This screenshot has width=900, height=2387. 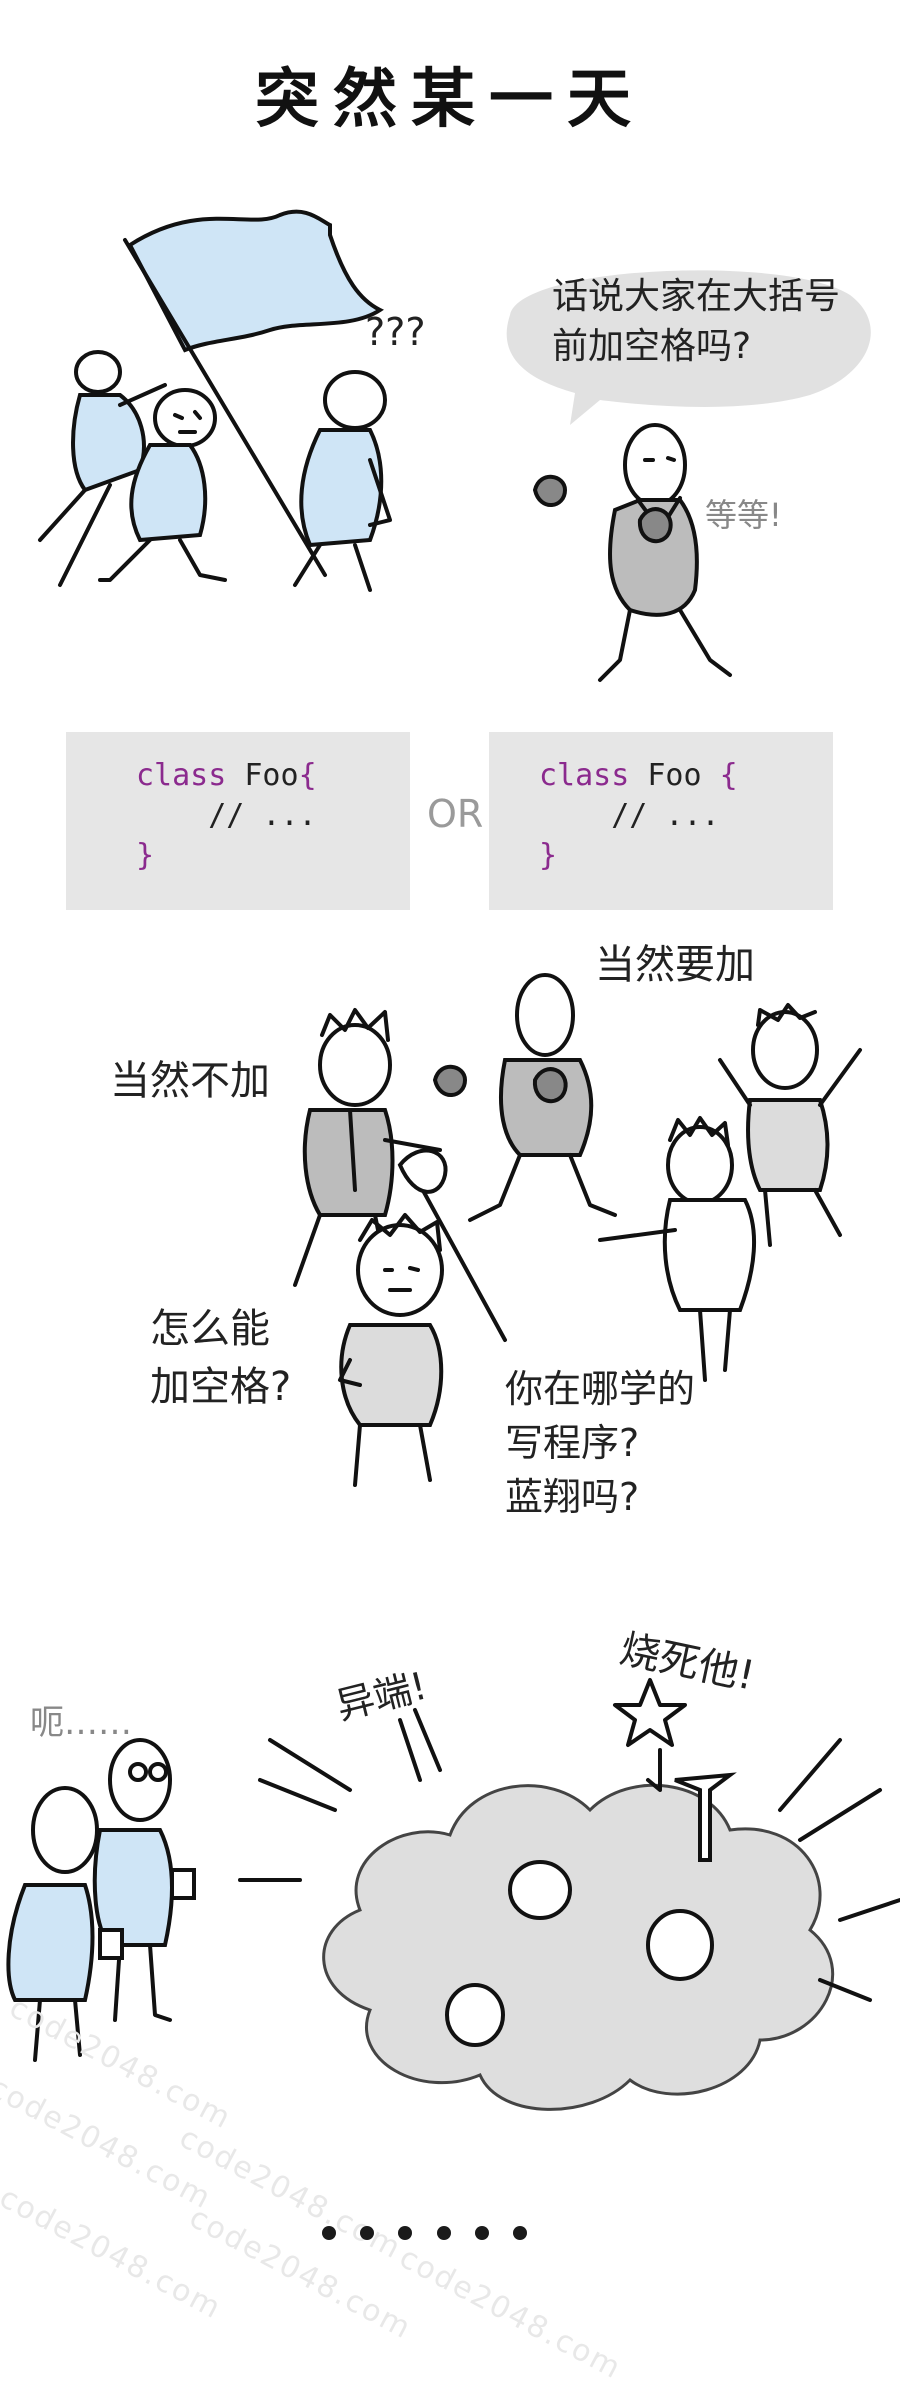 I want to click on wait-text: 等等!, so click(x=743, y=515).